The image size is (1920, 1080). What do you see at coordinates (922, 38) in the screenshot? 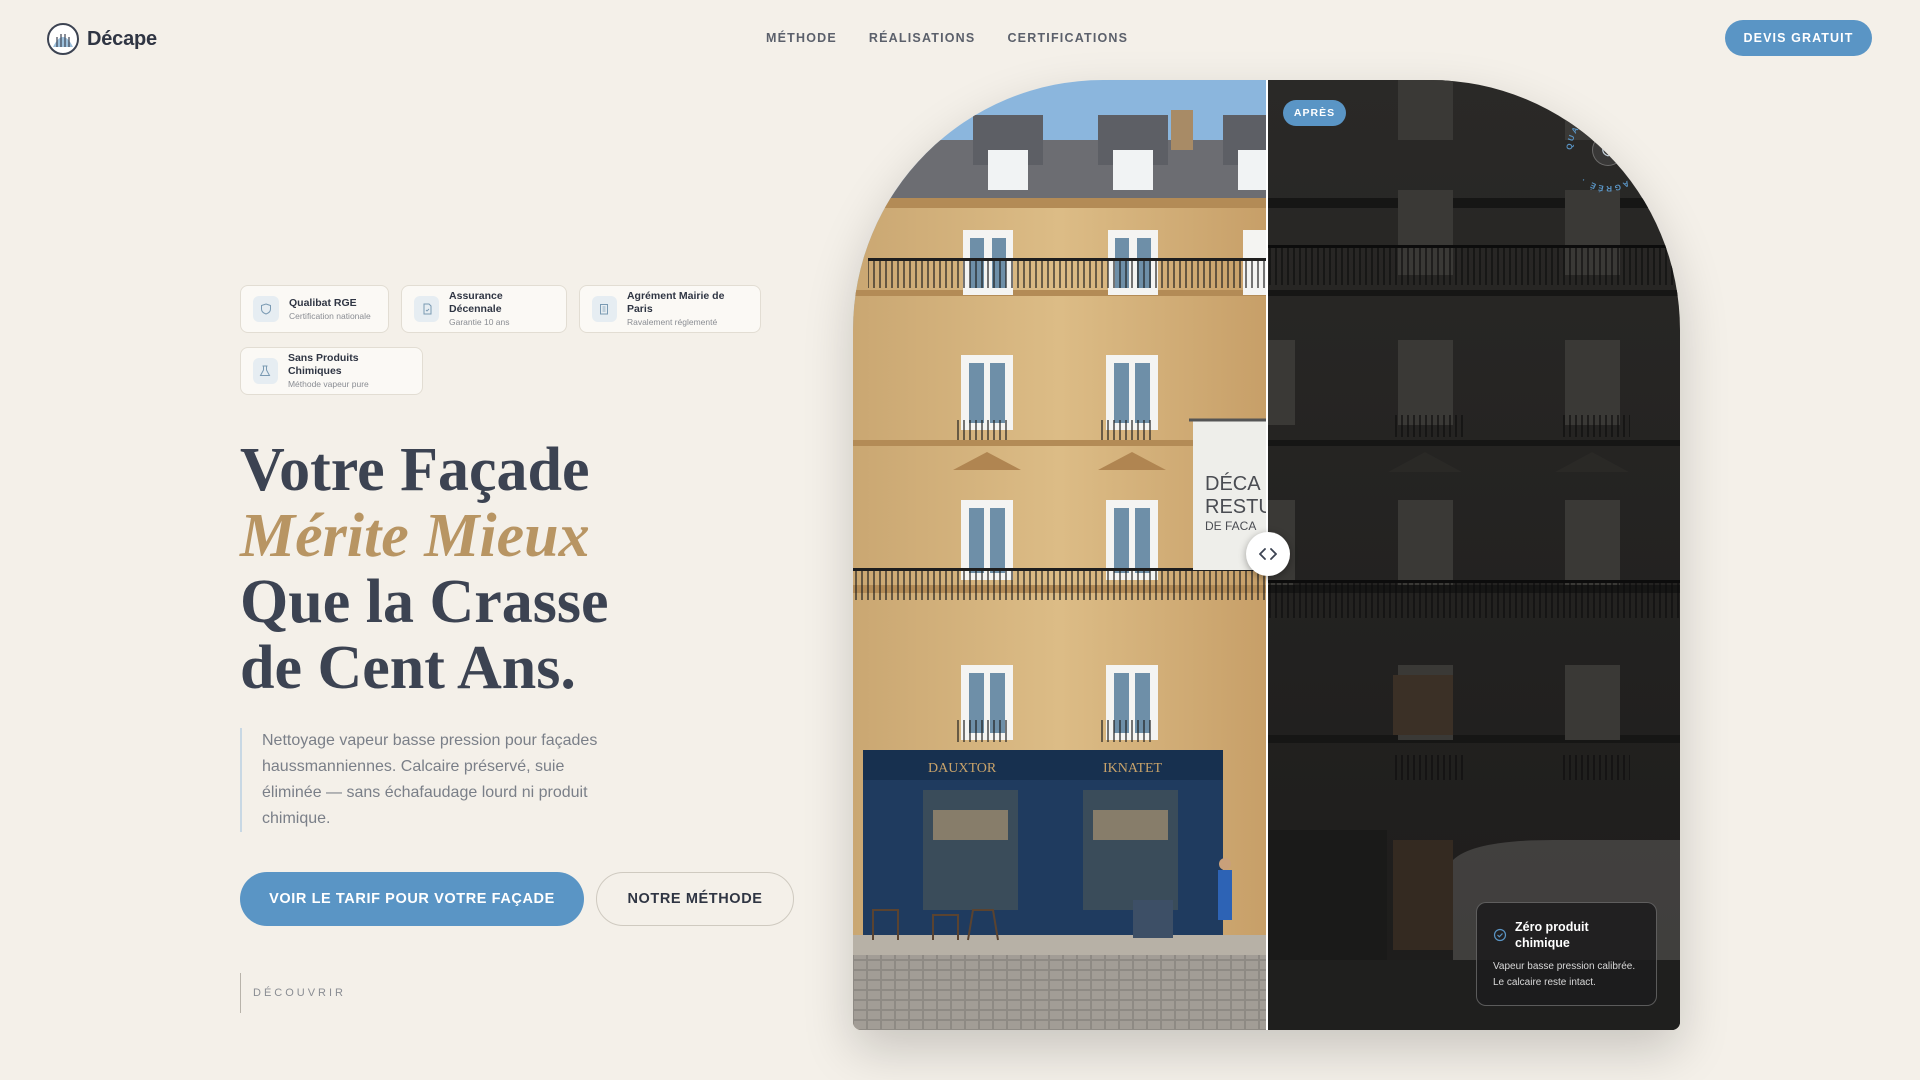
I see `nav-link-realisations: RÉALISATIONS` at bounding box center [922, 38].